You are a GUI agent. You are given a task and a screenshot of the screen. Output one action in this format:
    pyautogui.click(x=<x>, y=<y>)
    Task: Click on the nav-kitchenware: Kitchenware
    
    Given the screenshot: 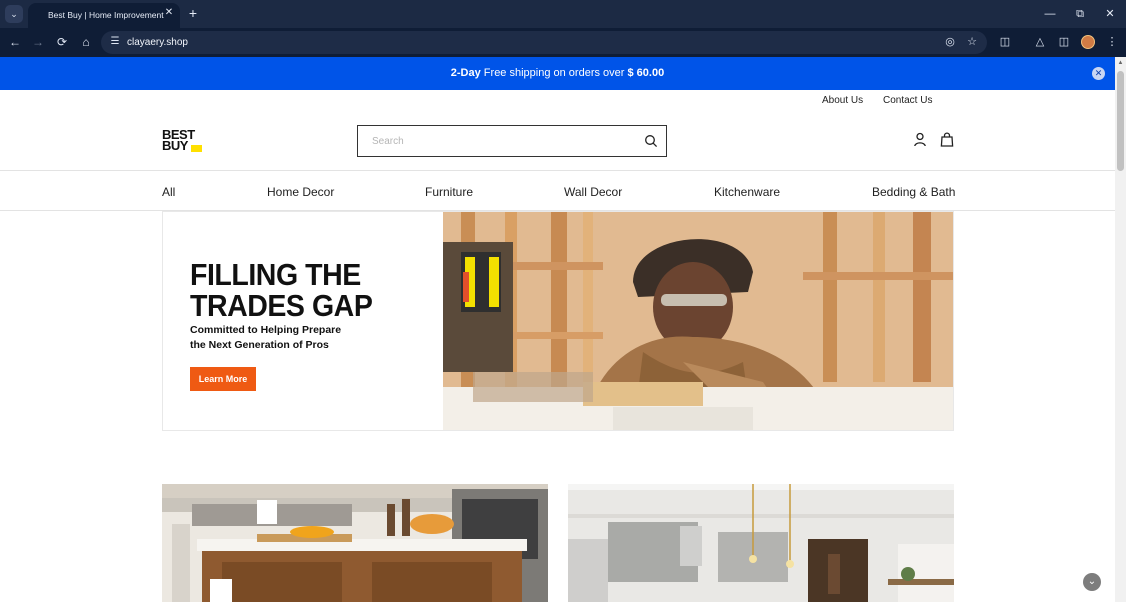 What is the action you would take?
    pyautogui.click(x=747, y=192)
    